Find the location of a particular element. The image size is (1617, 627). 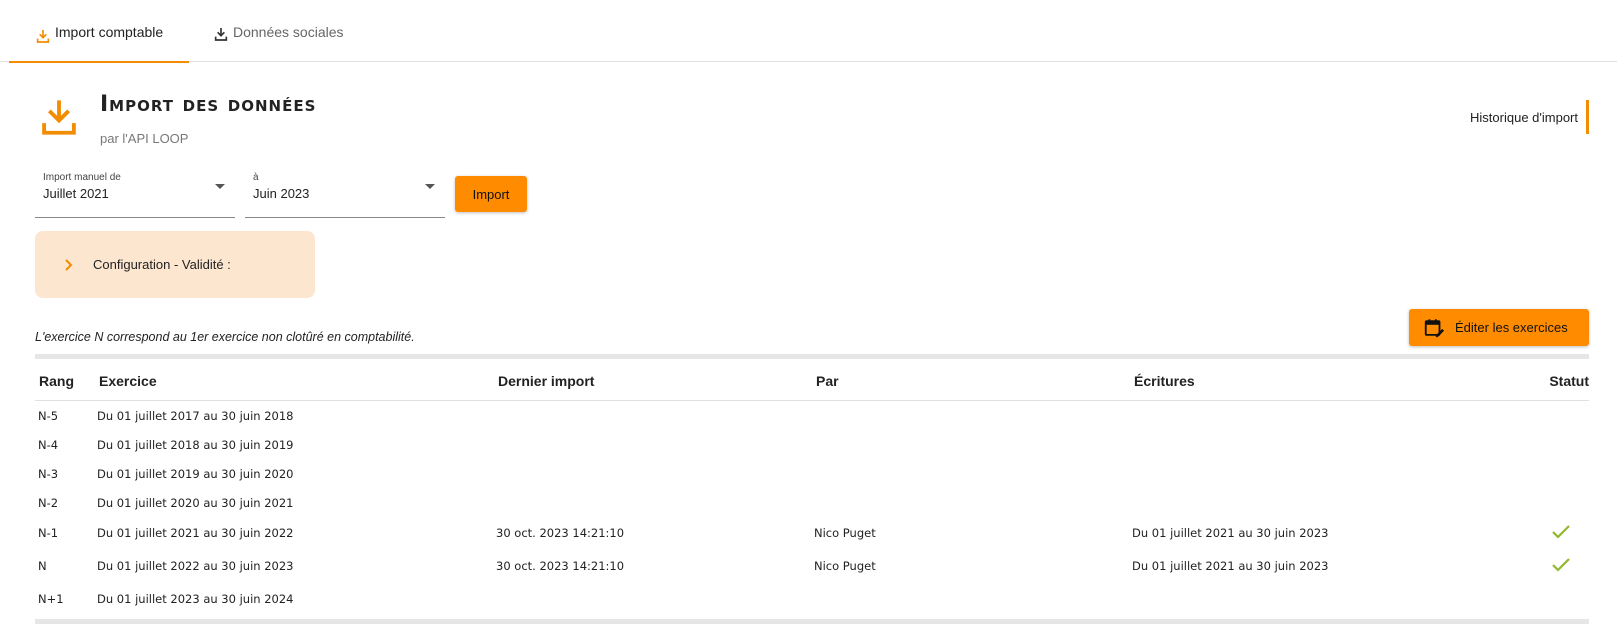

edit-exercises-button: Éditer les exercices is located at coordinates (1499, 327).